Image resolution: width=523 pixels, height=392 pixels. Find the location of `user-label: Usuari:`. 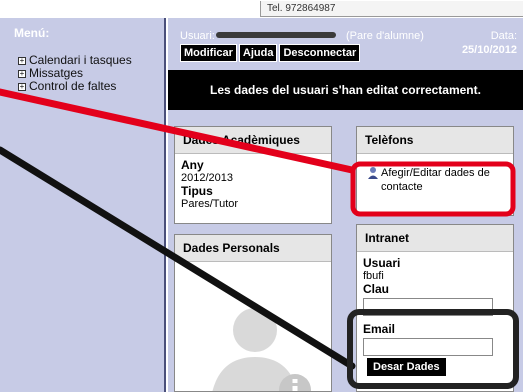

user-label: Usuari: is located at coordinates (197, 36).